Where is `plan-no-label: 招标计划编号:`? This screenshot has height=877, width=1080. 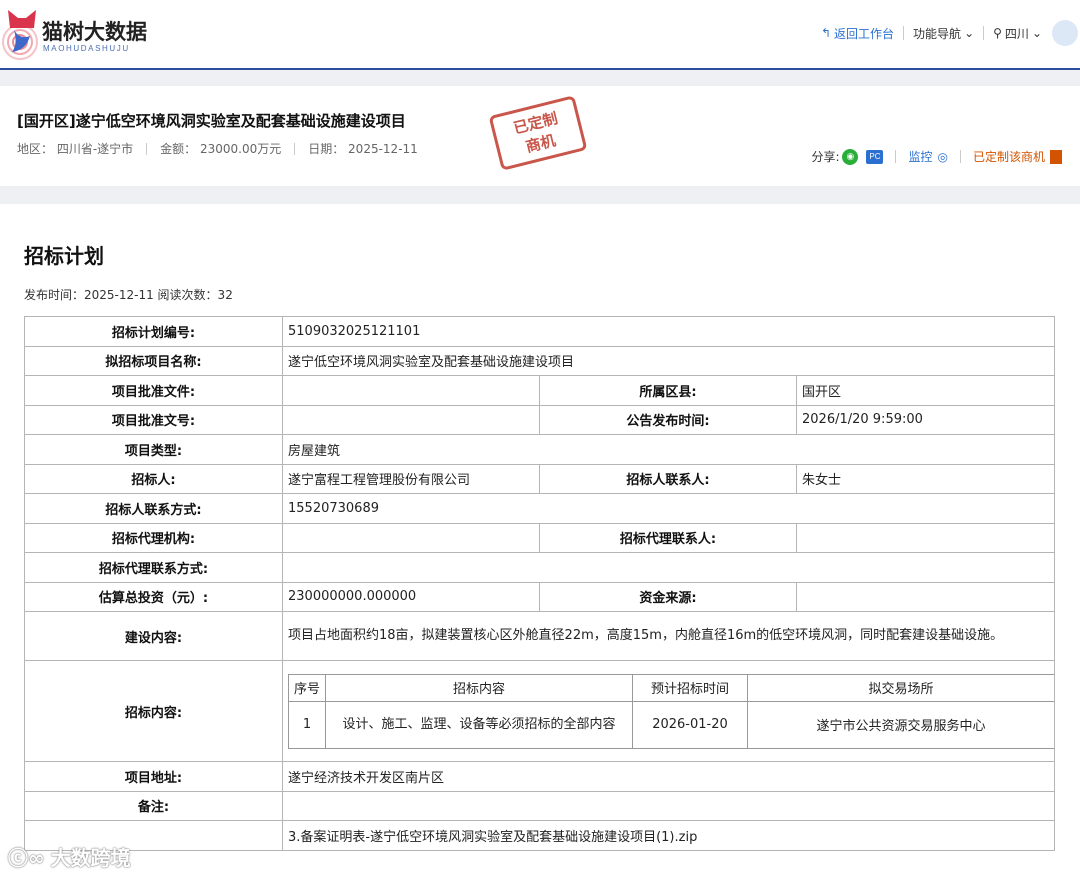 plan-no-label: 招标计划编号: is located at coordinates (153, 331).